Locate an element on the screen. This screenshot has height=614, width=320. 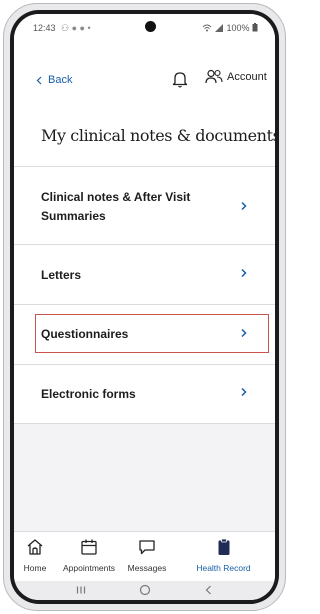
tab-label: Home is located at coordinates (35, 568).